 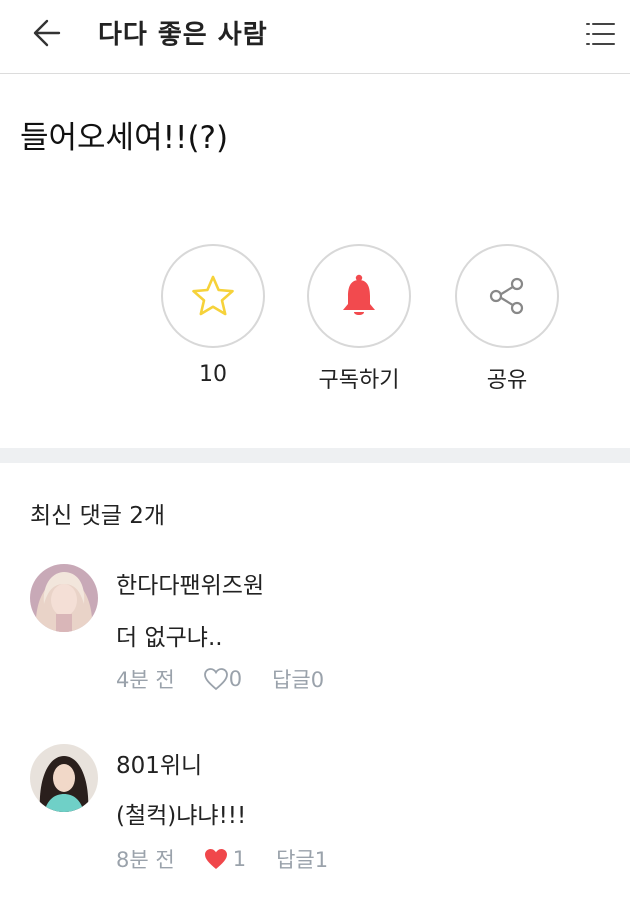 I want to click on heart-outline-icon, so click(x=215, y=679).